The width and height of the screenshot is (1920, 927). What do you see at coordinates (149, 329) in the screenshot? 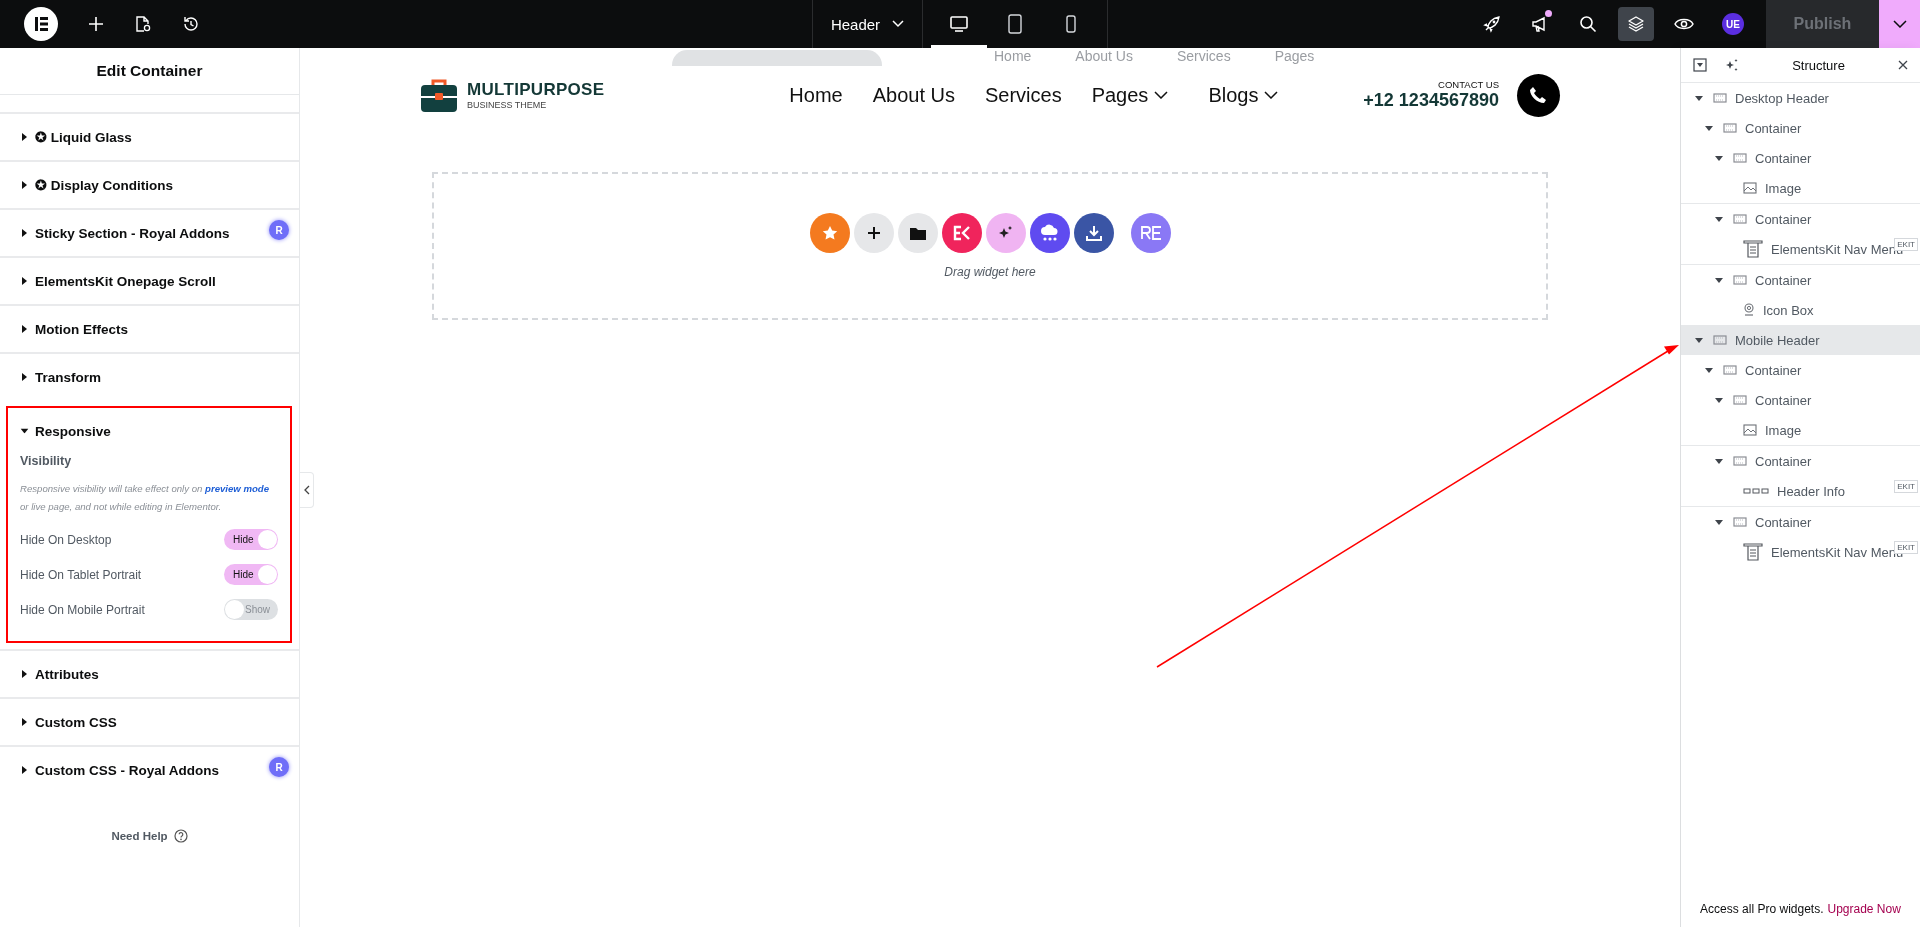
I see `section-header: Motion Effects` at bounding box center [149, 329].